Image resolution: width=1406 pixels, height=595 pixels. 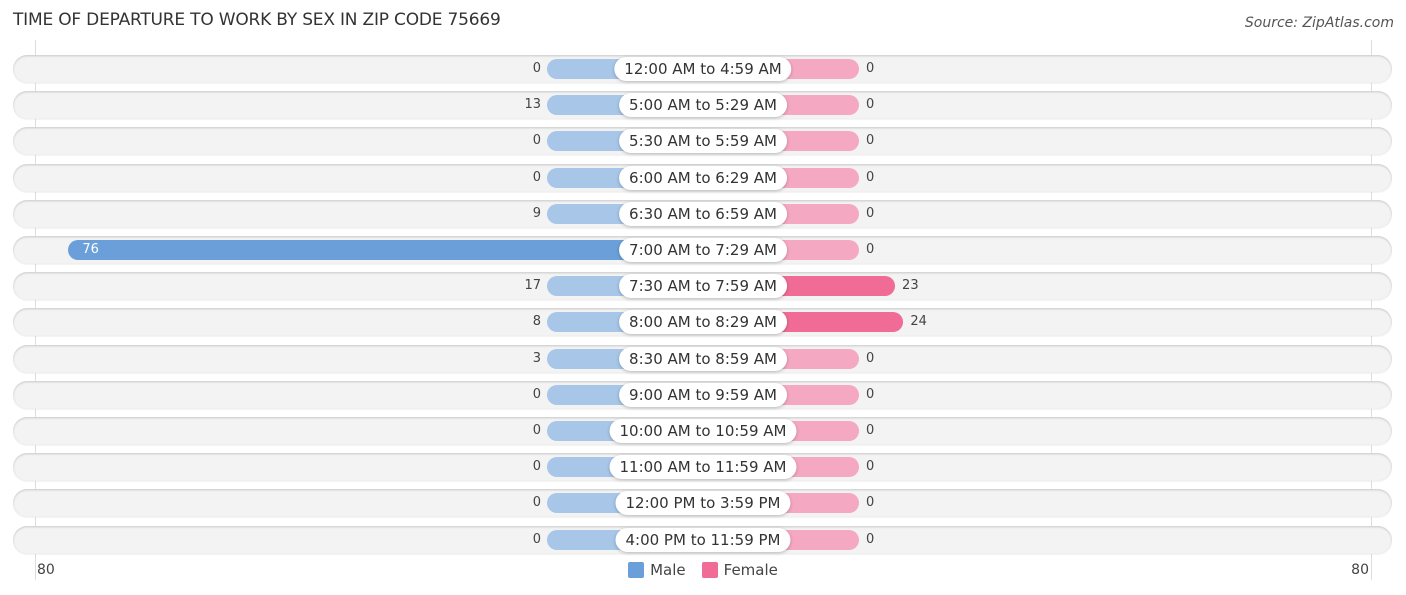 What do you see at coordinates (703, 503) in the screenshot?
I see `category-label: 12:00 PM to 3:59 PM` at bounding box center [703, 503].